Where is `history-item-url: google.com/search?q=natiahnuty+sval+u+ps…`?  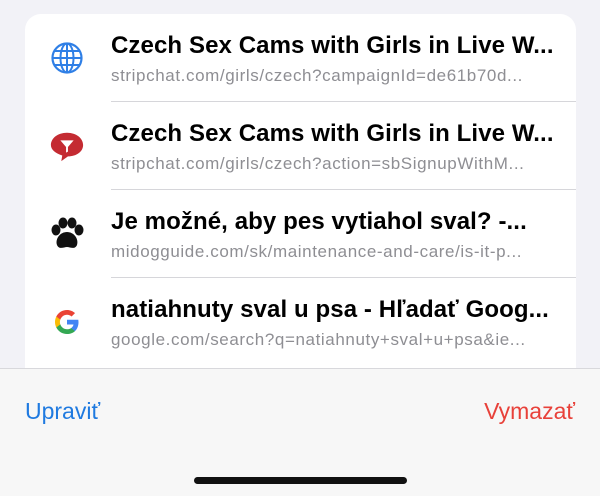
history-item-url: google.com/search?q=natiahnuty+sval+u+ps… is located at coordinates (318, 339).